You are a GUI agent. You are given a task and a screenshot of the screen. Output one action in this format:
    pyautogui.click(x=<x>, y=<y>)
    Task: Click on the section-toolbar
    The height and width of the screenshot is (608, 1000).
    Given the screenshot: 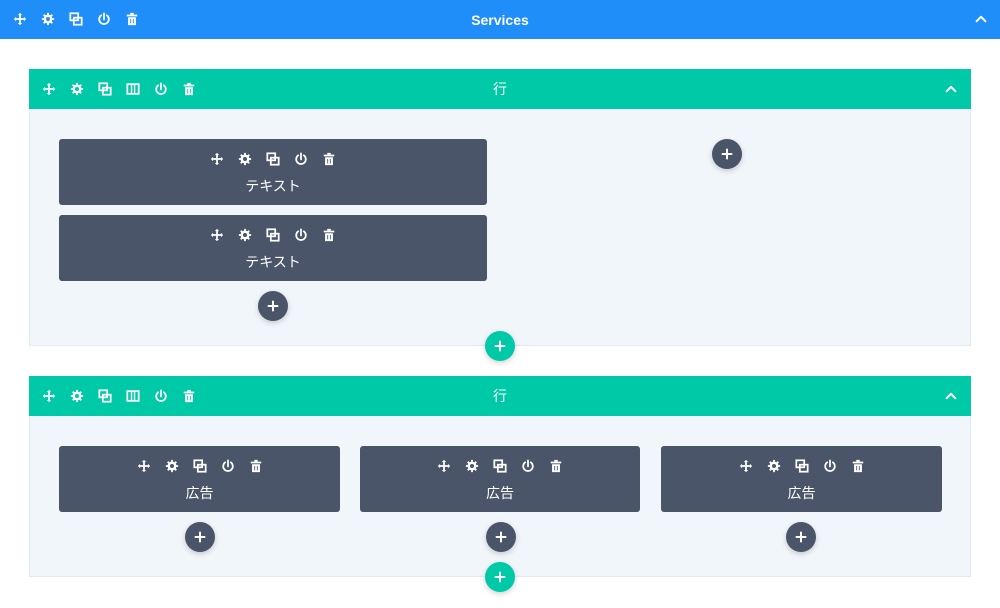 What is the action you would take?
    pyautogui.click(x=81, y=19)
    